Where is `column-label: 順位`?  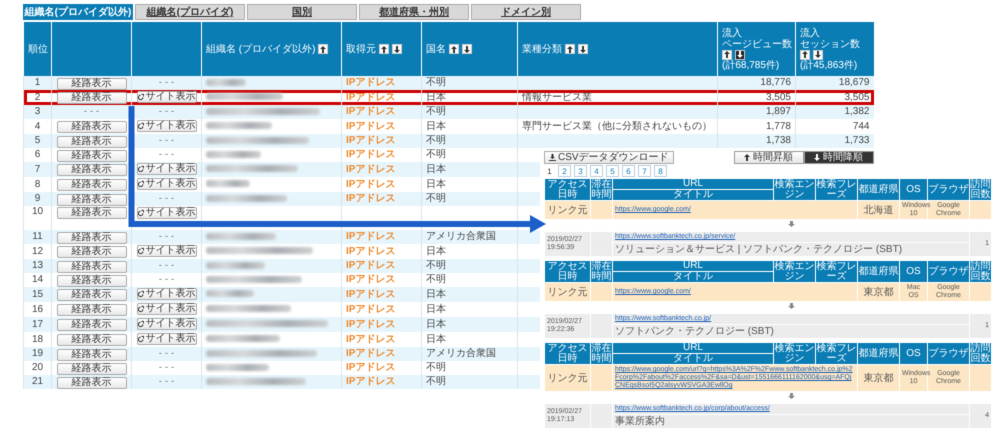 column-label: 順位 is located at coordinates (38, 49).